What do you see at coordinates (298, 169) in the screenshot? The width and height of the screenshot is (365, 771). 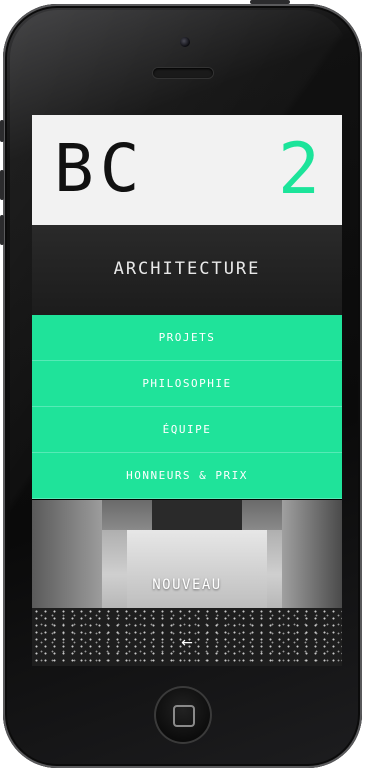 I see `logo-number: 2` at bounding box center [298, 169].